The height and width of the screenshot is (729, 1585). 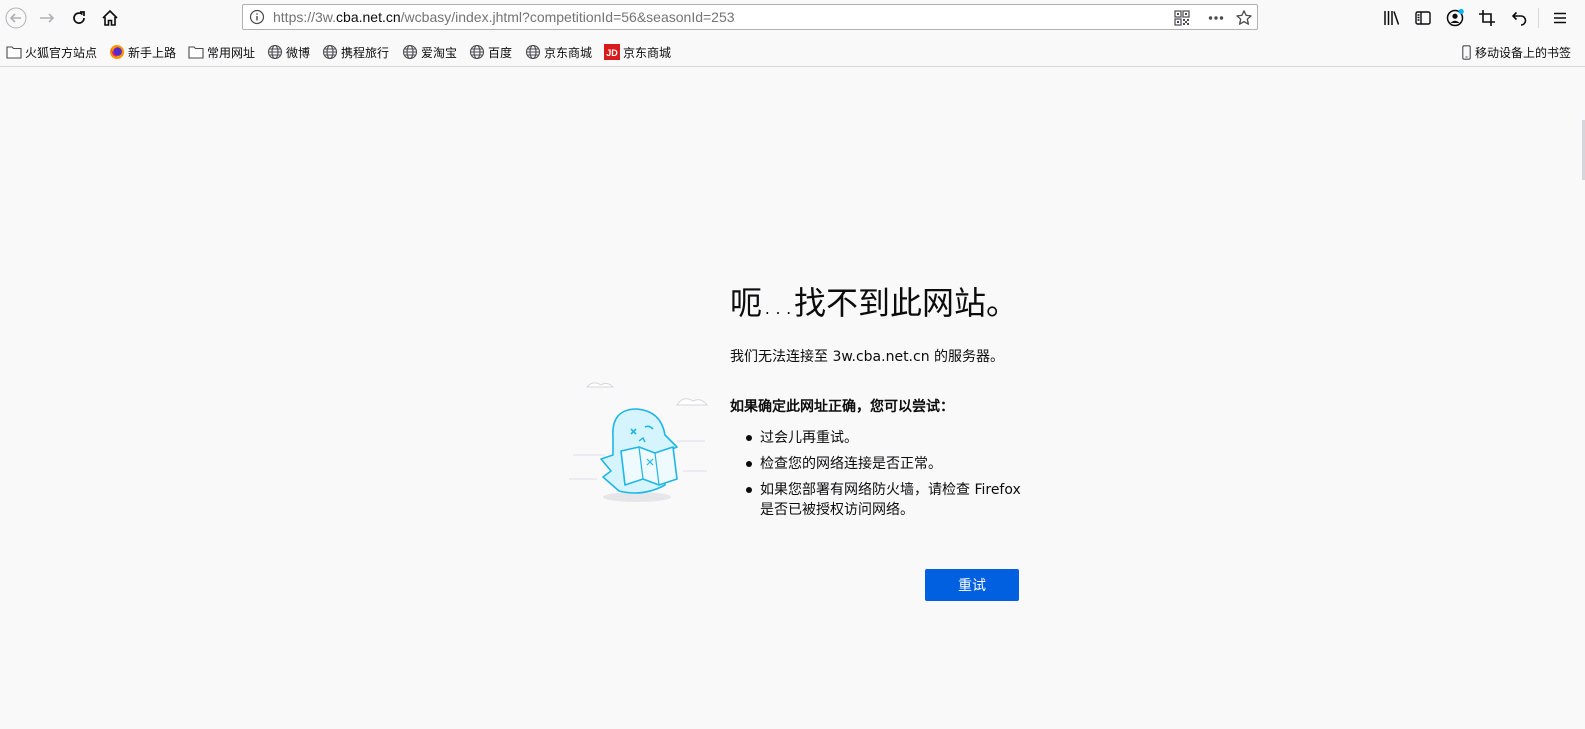 I want to click on mobile-bookmarks: 移动设备上的书签, so click(x=1516, y=52).